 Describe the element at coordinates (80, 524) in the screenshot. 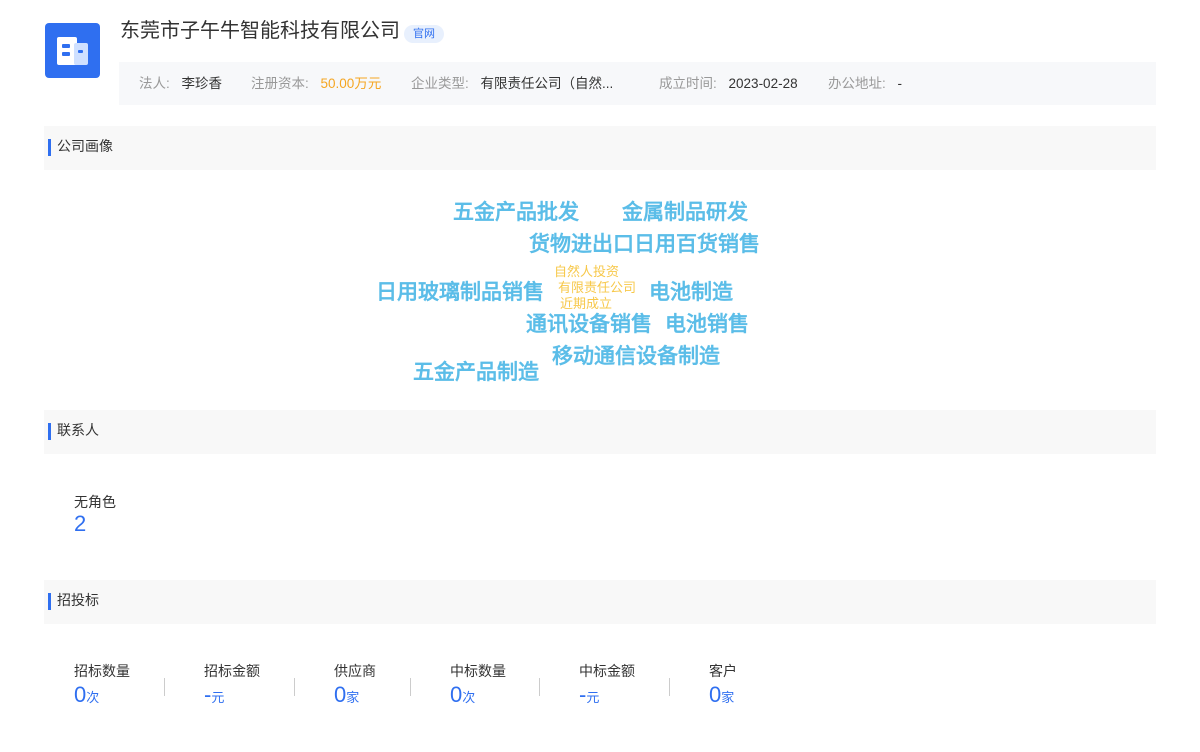

I see `contact-role-count: 2` at that location.